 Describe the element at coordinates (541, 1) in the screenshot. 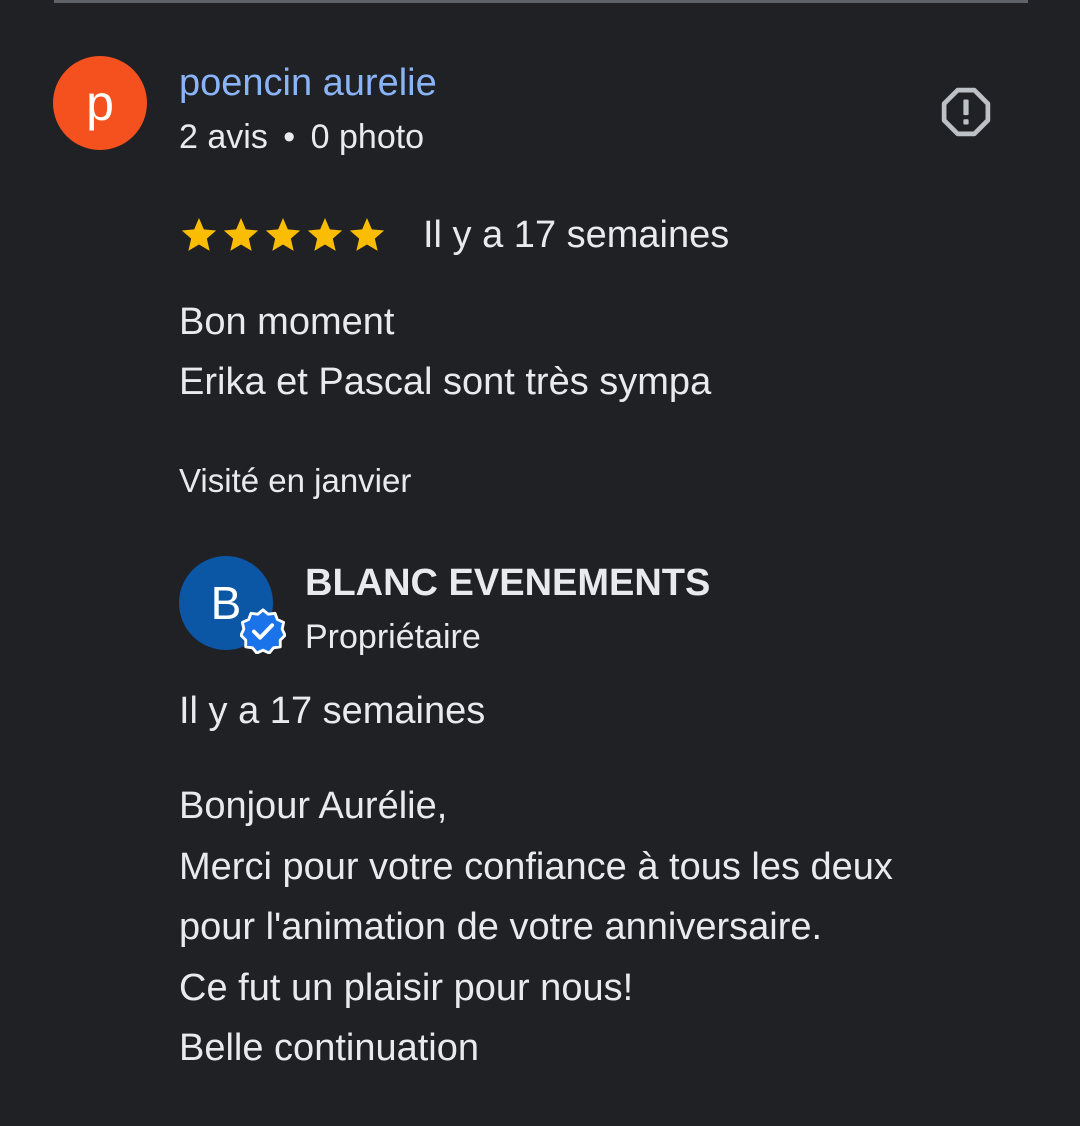

I see `divider` at that location.